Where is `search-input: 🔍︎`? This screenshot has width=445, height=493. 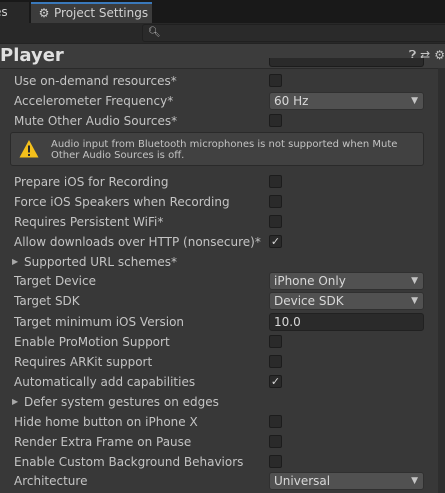 search-input: 🔍︎ is located at coordinates (293, 33).